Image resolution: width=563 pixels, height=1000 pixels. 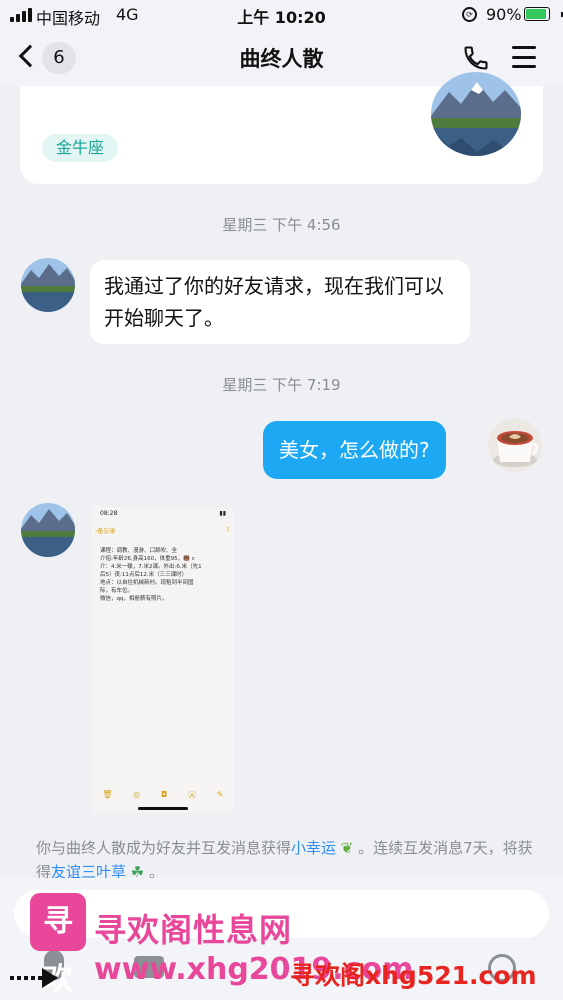 I want to click on outgoing-message: 美女，怎么做的?, so click(x=354, y=450).